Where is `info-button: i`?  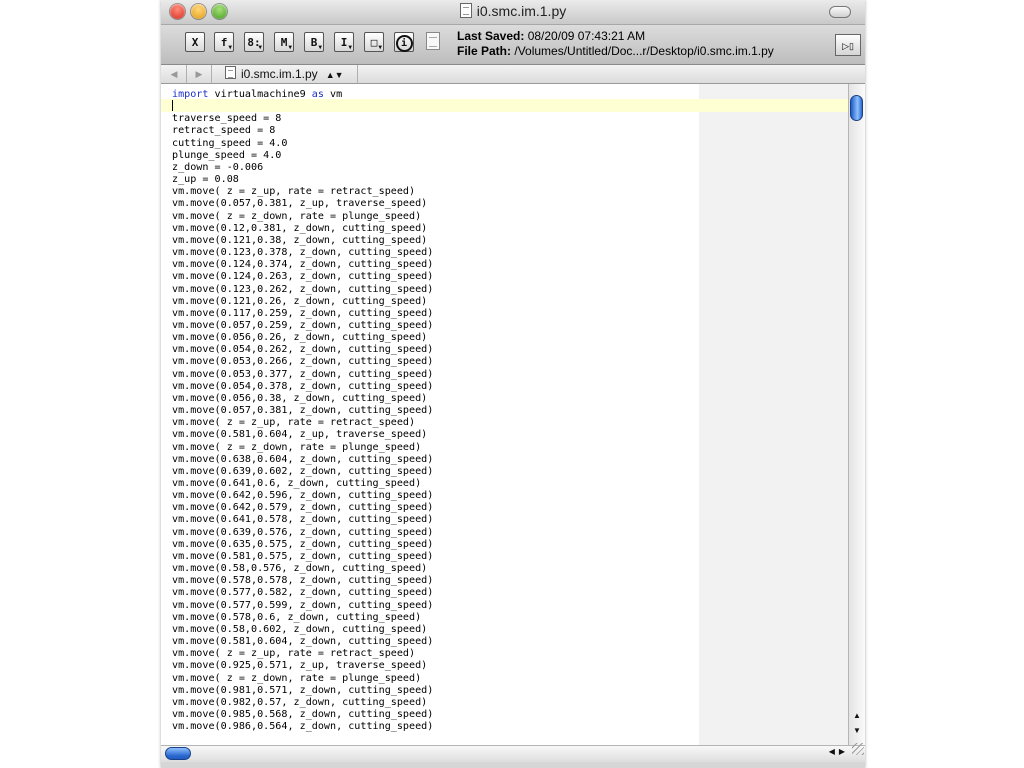
info-button: i is located at coordinates (404, 42).